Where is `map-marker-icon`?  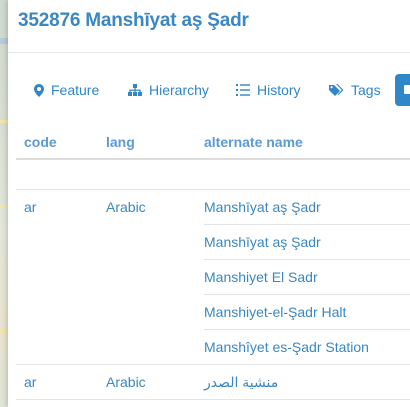
map-marker-icon is located at coordinates (39, 90).